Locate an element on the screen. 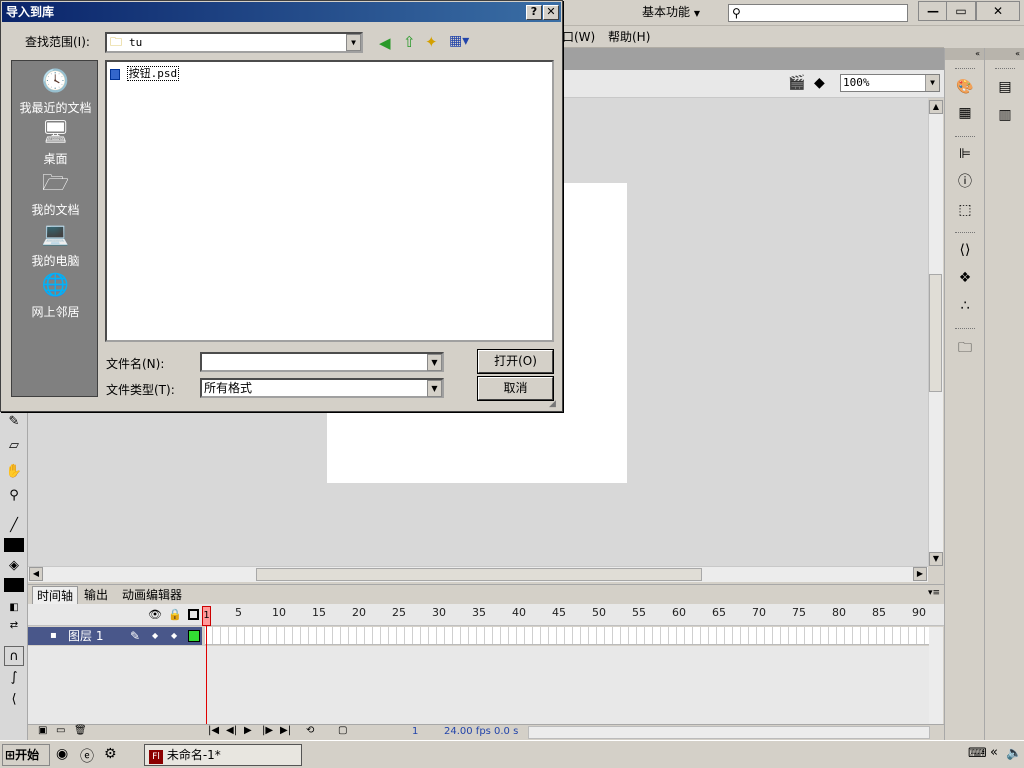 Image resolution: width=1024 pixels, height=768 pixels. outline-icon is located at coordinates (193, 614).